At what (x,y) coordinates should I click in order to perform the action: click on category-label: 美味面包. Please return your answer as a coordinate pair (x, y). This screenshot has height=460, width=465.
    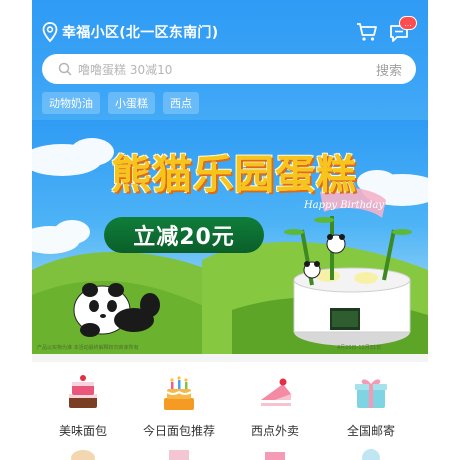
    Looking at the image, I should click on (82, 431).